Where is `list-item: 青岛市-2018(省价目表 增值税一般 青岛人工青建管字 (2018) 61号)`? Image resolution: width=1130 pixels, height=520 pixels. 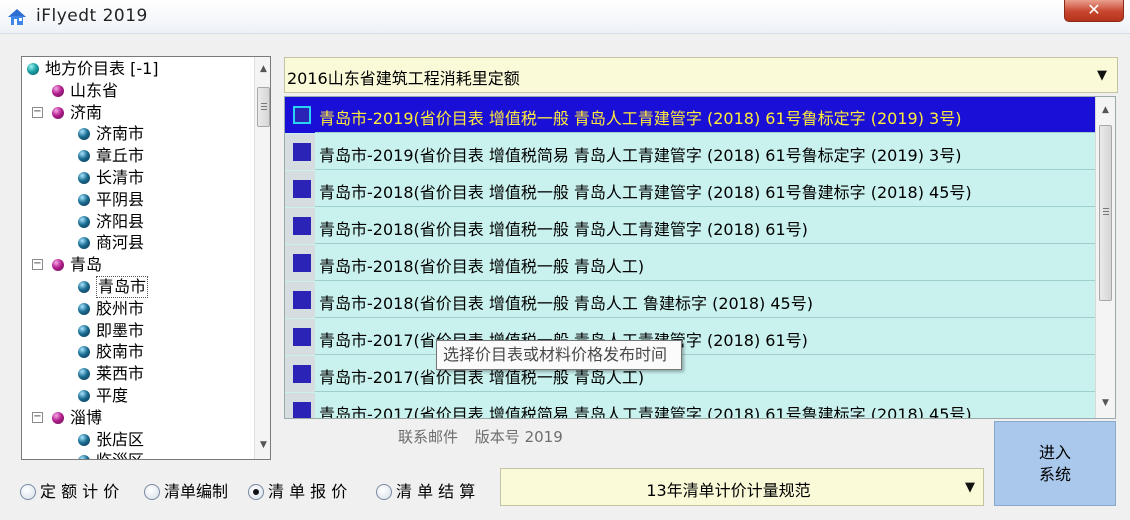 list-item: 青岛市-2018(省价目表 增值税一般 青岛人工青建管字 (2018) 61号) is located at coordinates (690, 226).